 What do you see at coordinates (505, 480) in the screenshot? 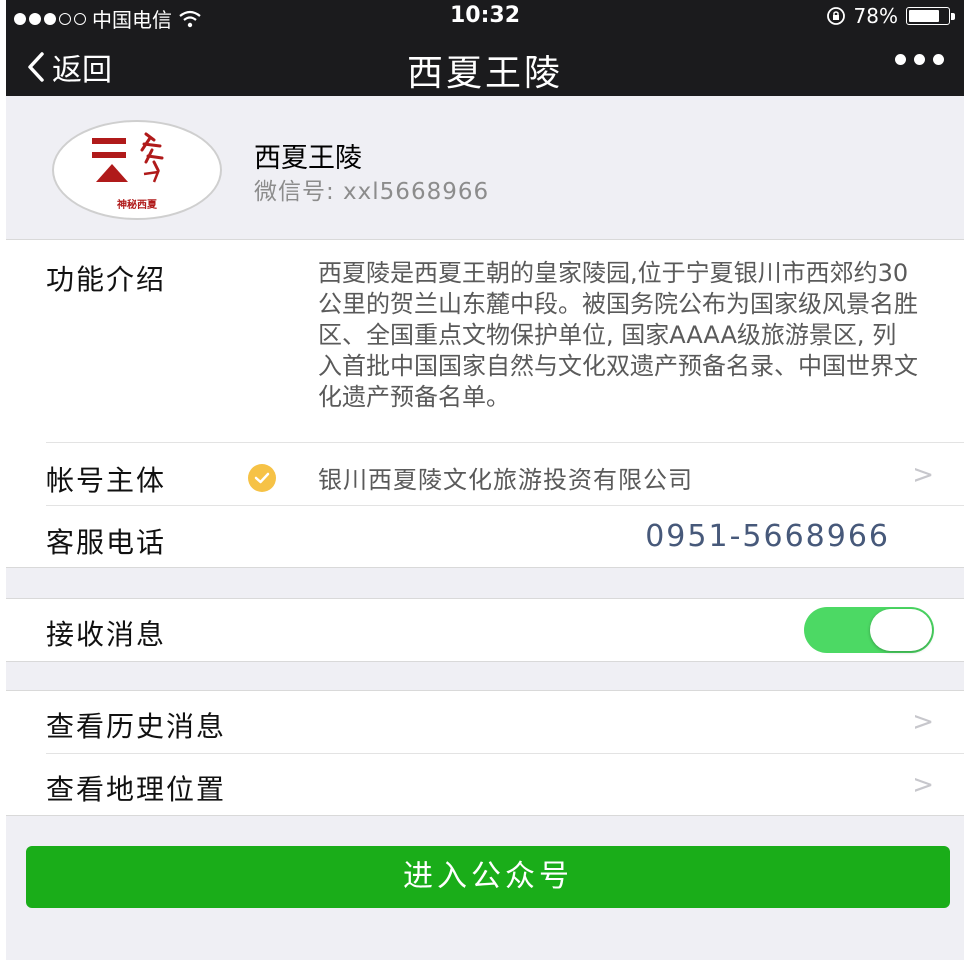
I see `entity-value: 银川西夏陵文化旅游投资有限公司` at bounding box center [505, 480].